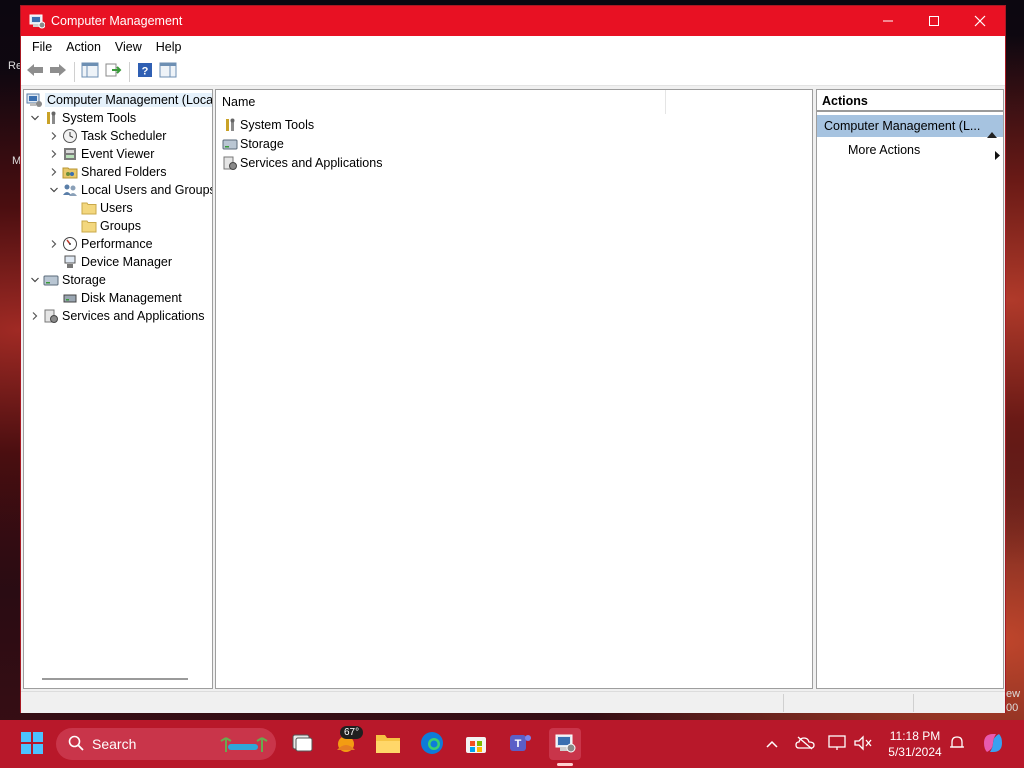  I want to click on edge-browser-button, so click(432, 744).